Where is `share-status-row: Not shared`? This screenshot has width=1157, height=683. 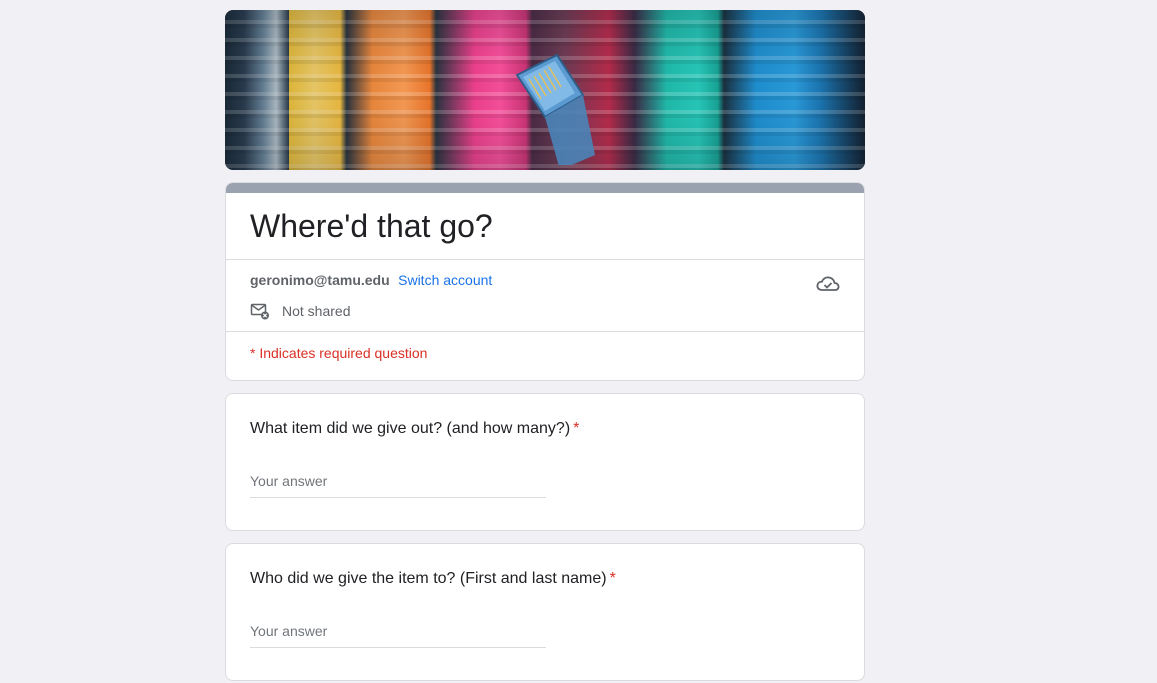
share-status-row: Not shared is located at coordinates (545, 311).